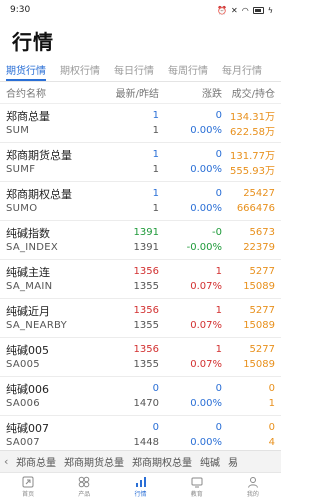  I want to click on volume: 131.77万, so click(252, 156).